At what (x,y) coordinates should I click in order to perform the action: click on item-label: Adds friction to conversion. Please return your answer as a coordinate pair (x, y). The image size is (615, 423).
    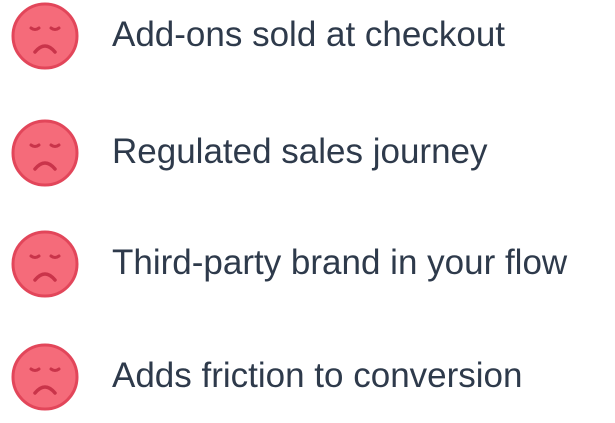
    Looking at the image, I should click on (317, 375).